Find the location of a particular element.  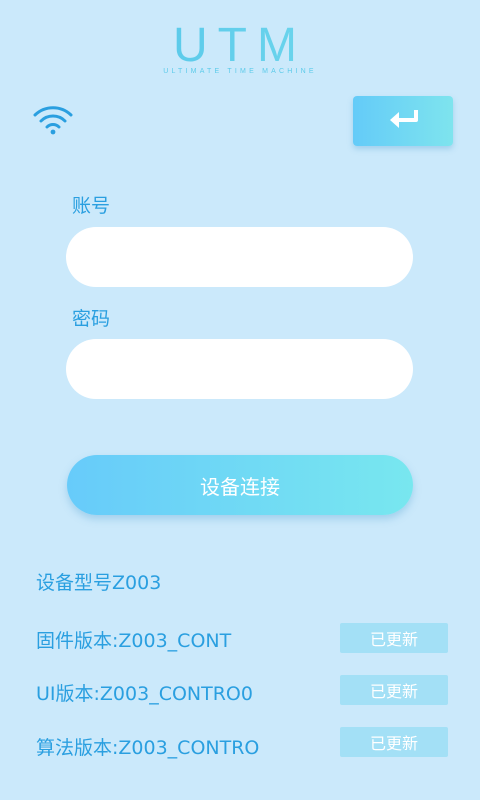

password-input is located at coordinates (239, 369).